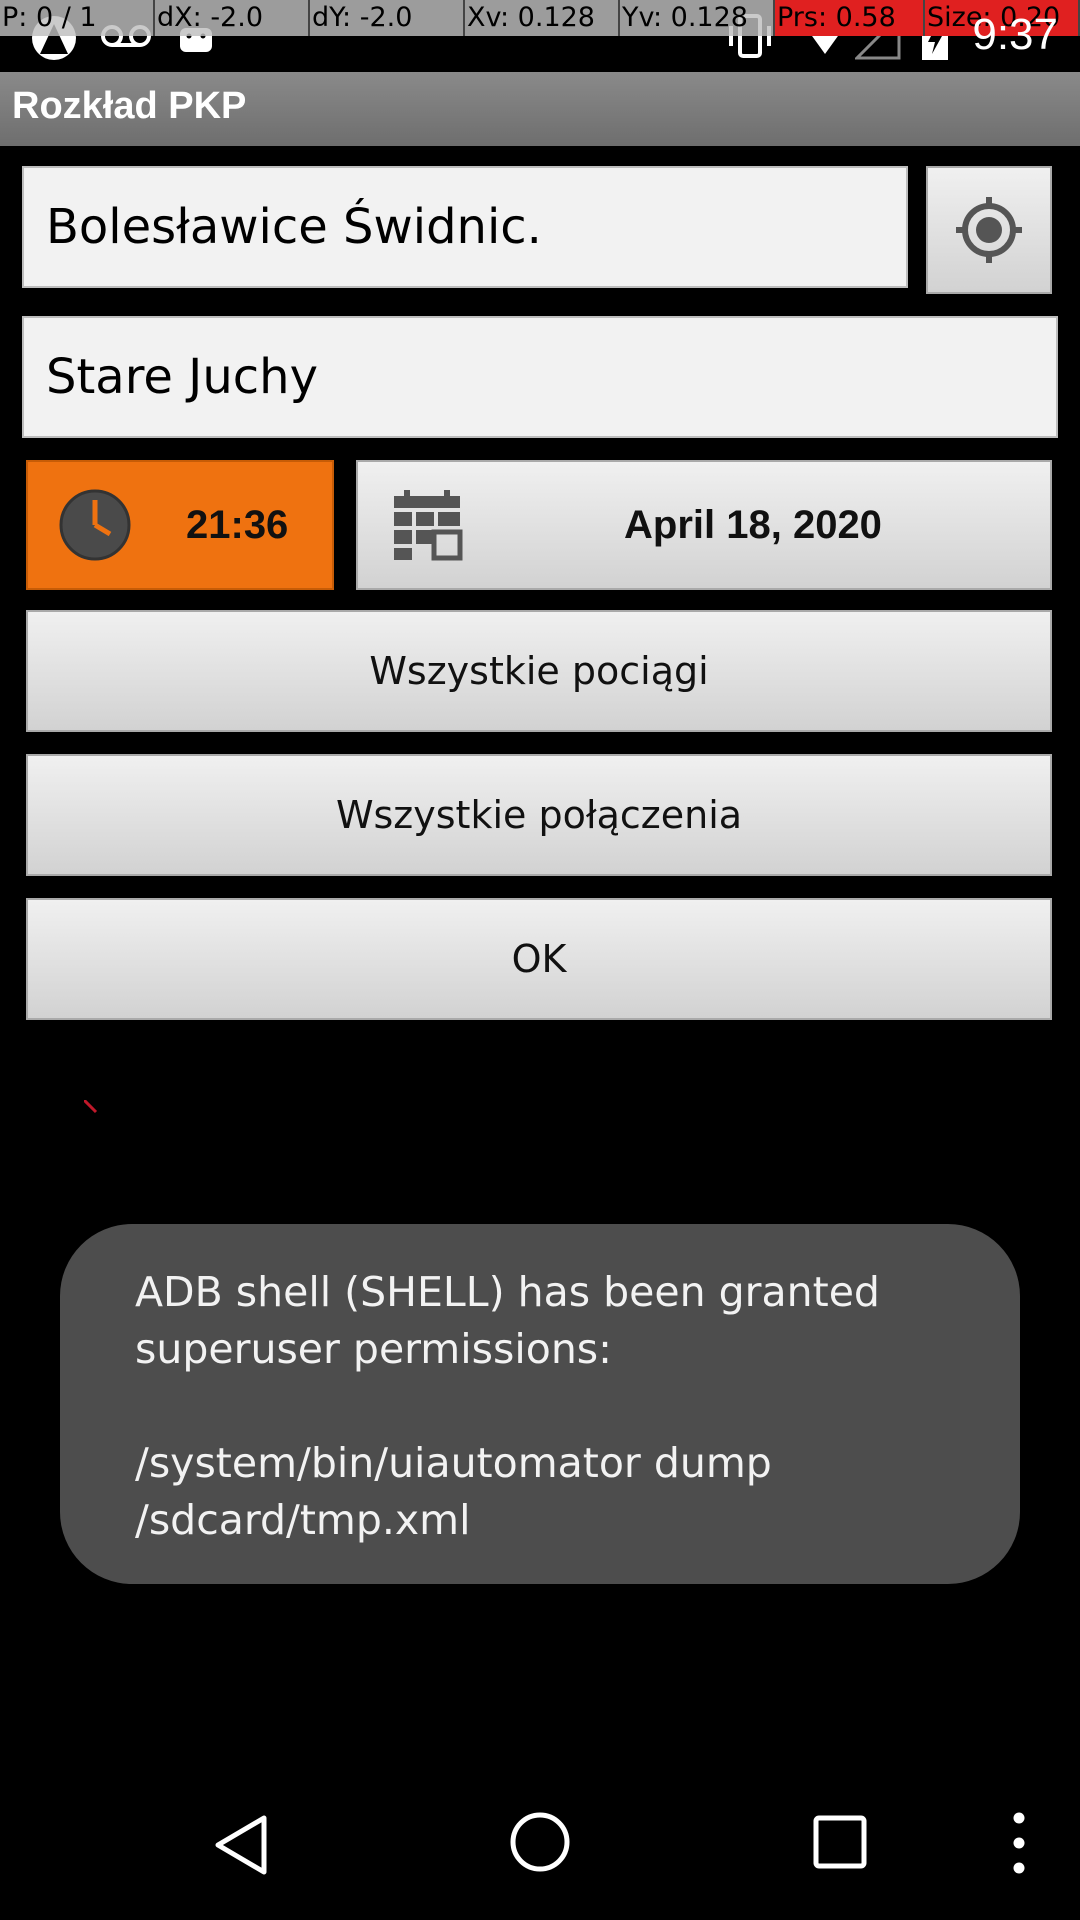  I want to click on recents-icon, so click(840, 1842).